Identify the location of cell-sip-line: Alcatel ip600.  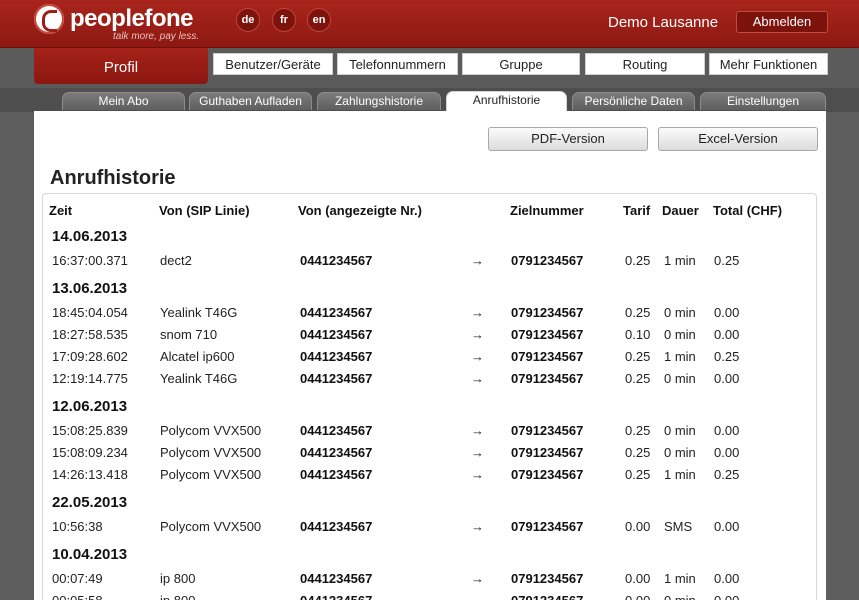
(197, 356).